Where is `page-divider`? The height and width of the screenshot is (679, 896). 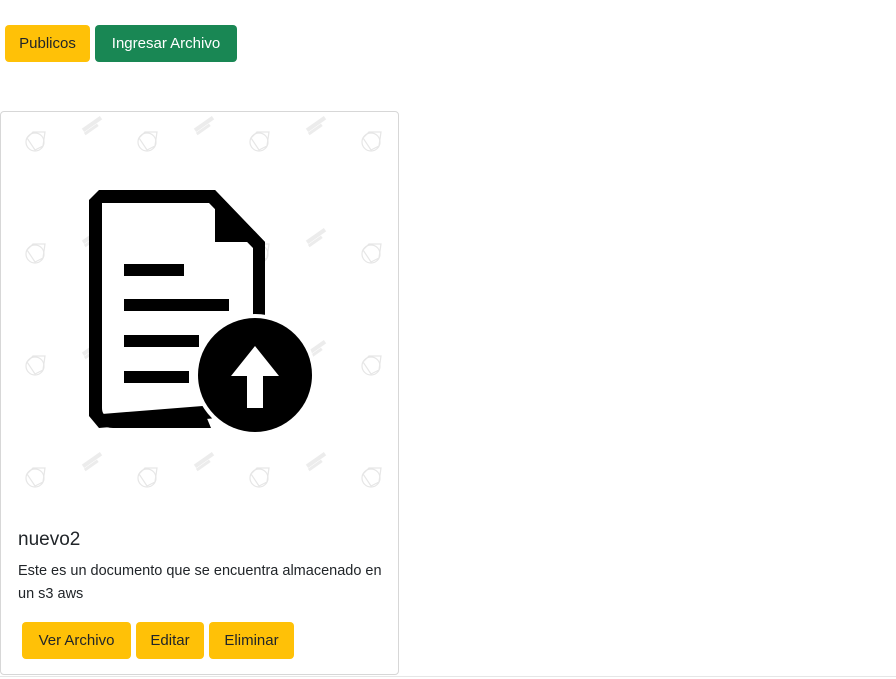 page-divider is located at coordinates (448, 676).